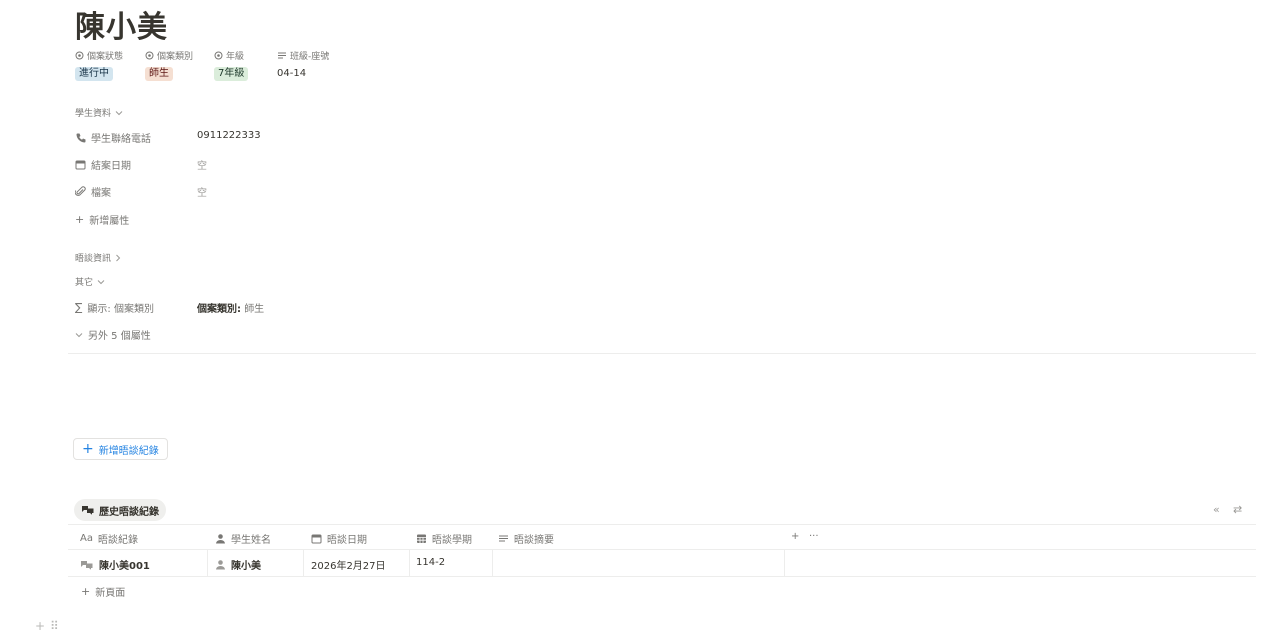 The width and height of the screenshot is (1280, 640). What do you see at coordinates (229, 55) in the screenshot?
I see `property-header-grade: 年級` at bounding box center [229, 55].